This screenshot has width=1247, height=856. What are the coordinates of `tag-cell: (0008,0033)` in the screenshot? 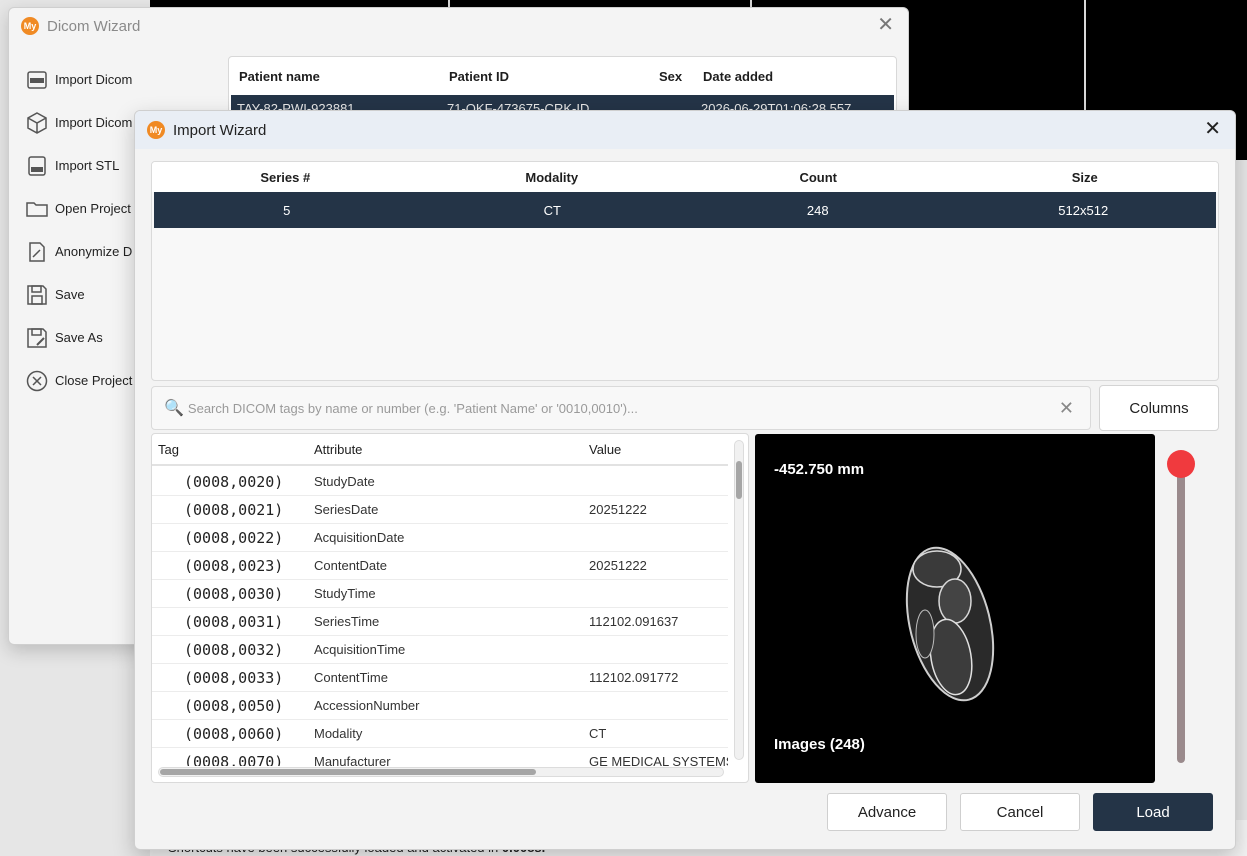 It's located at (234, 677).